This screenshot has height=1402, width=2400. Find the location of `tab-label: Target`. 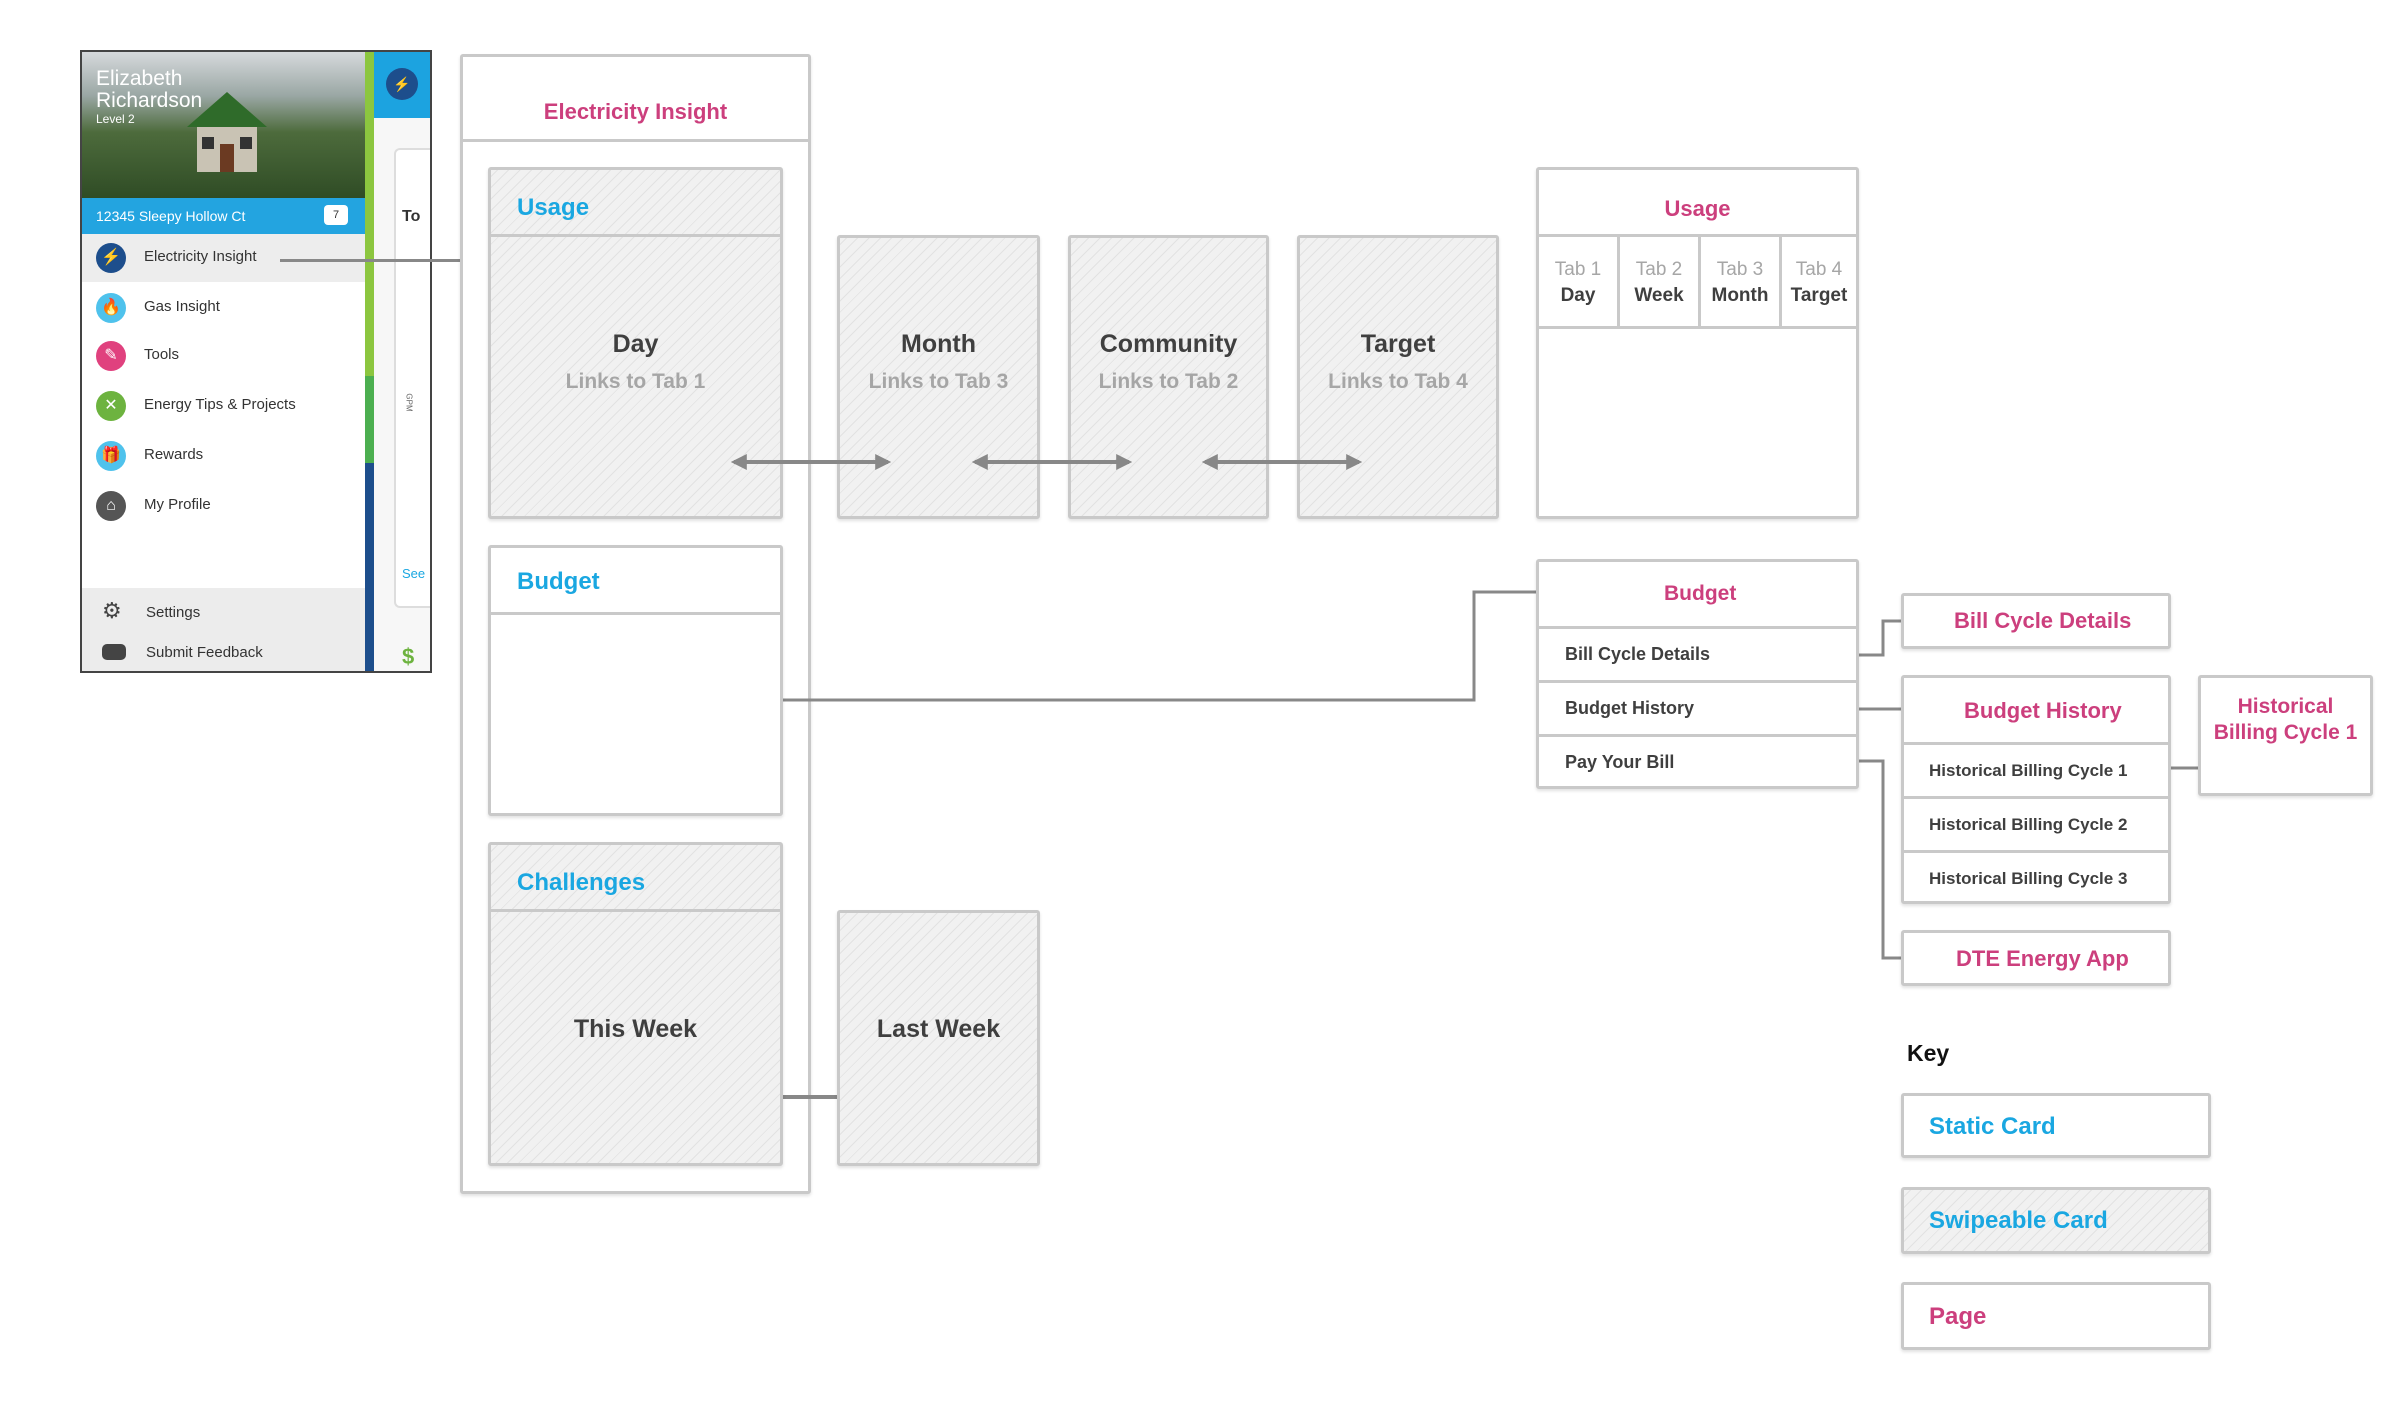

tab-label: Target is located at coordinates (1819, 295).